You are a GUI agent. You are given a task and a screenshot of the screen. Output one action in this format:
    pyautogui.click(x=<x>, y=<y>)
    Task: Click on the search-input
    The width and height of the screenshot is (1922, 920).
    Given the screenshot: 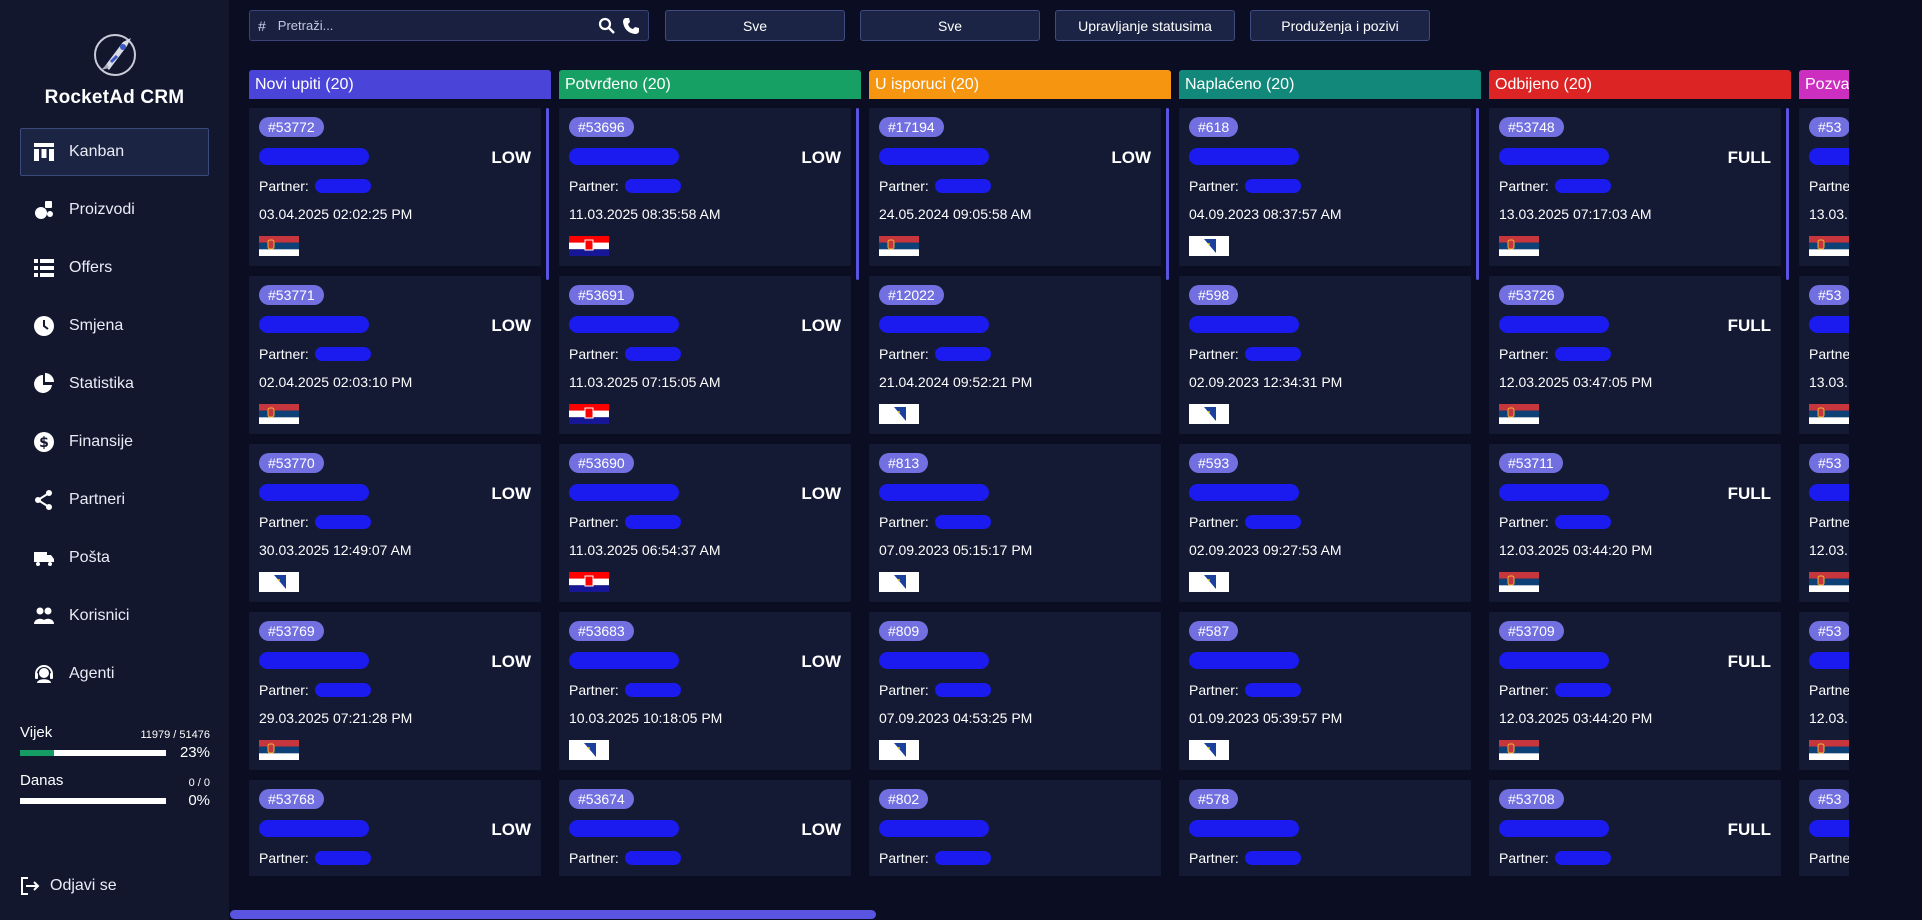 What is the action you would take?
    pyautogui.click(x=434, y=25)
    